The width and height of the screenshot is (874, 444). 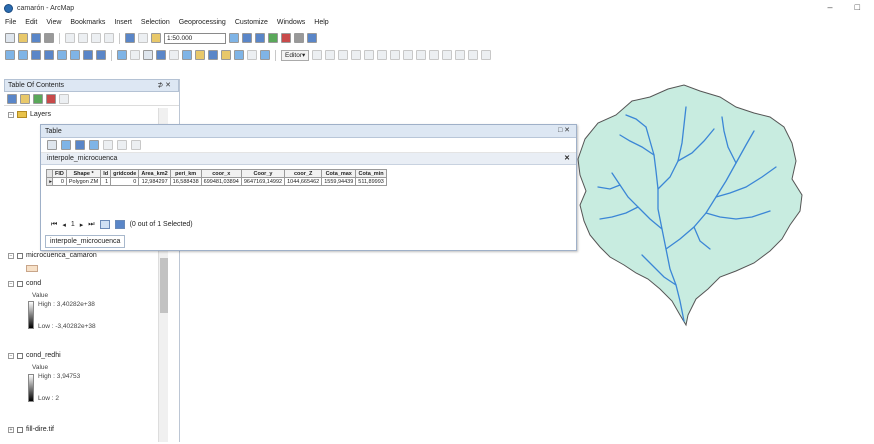 What do you see at coordinates (83, 181) in the screenshot?
I see `table-cell: Polygon ZM` at bounding box center [83, 181].